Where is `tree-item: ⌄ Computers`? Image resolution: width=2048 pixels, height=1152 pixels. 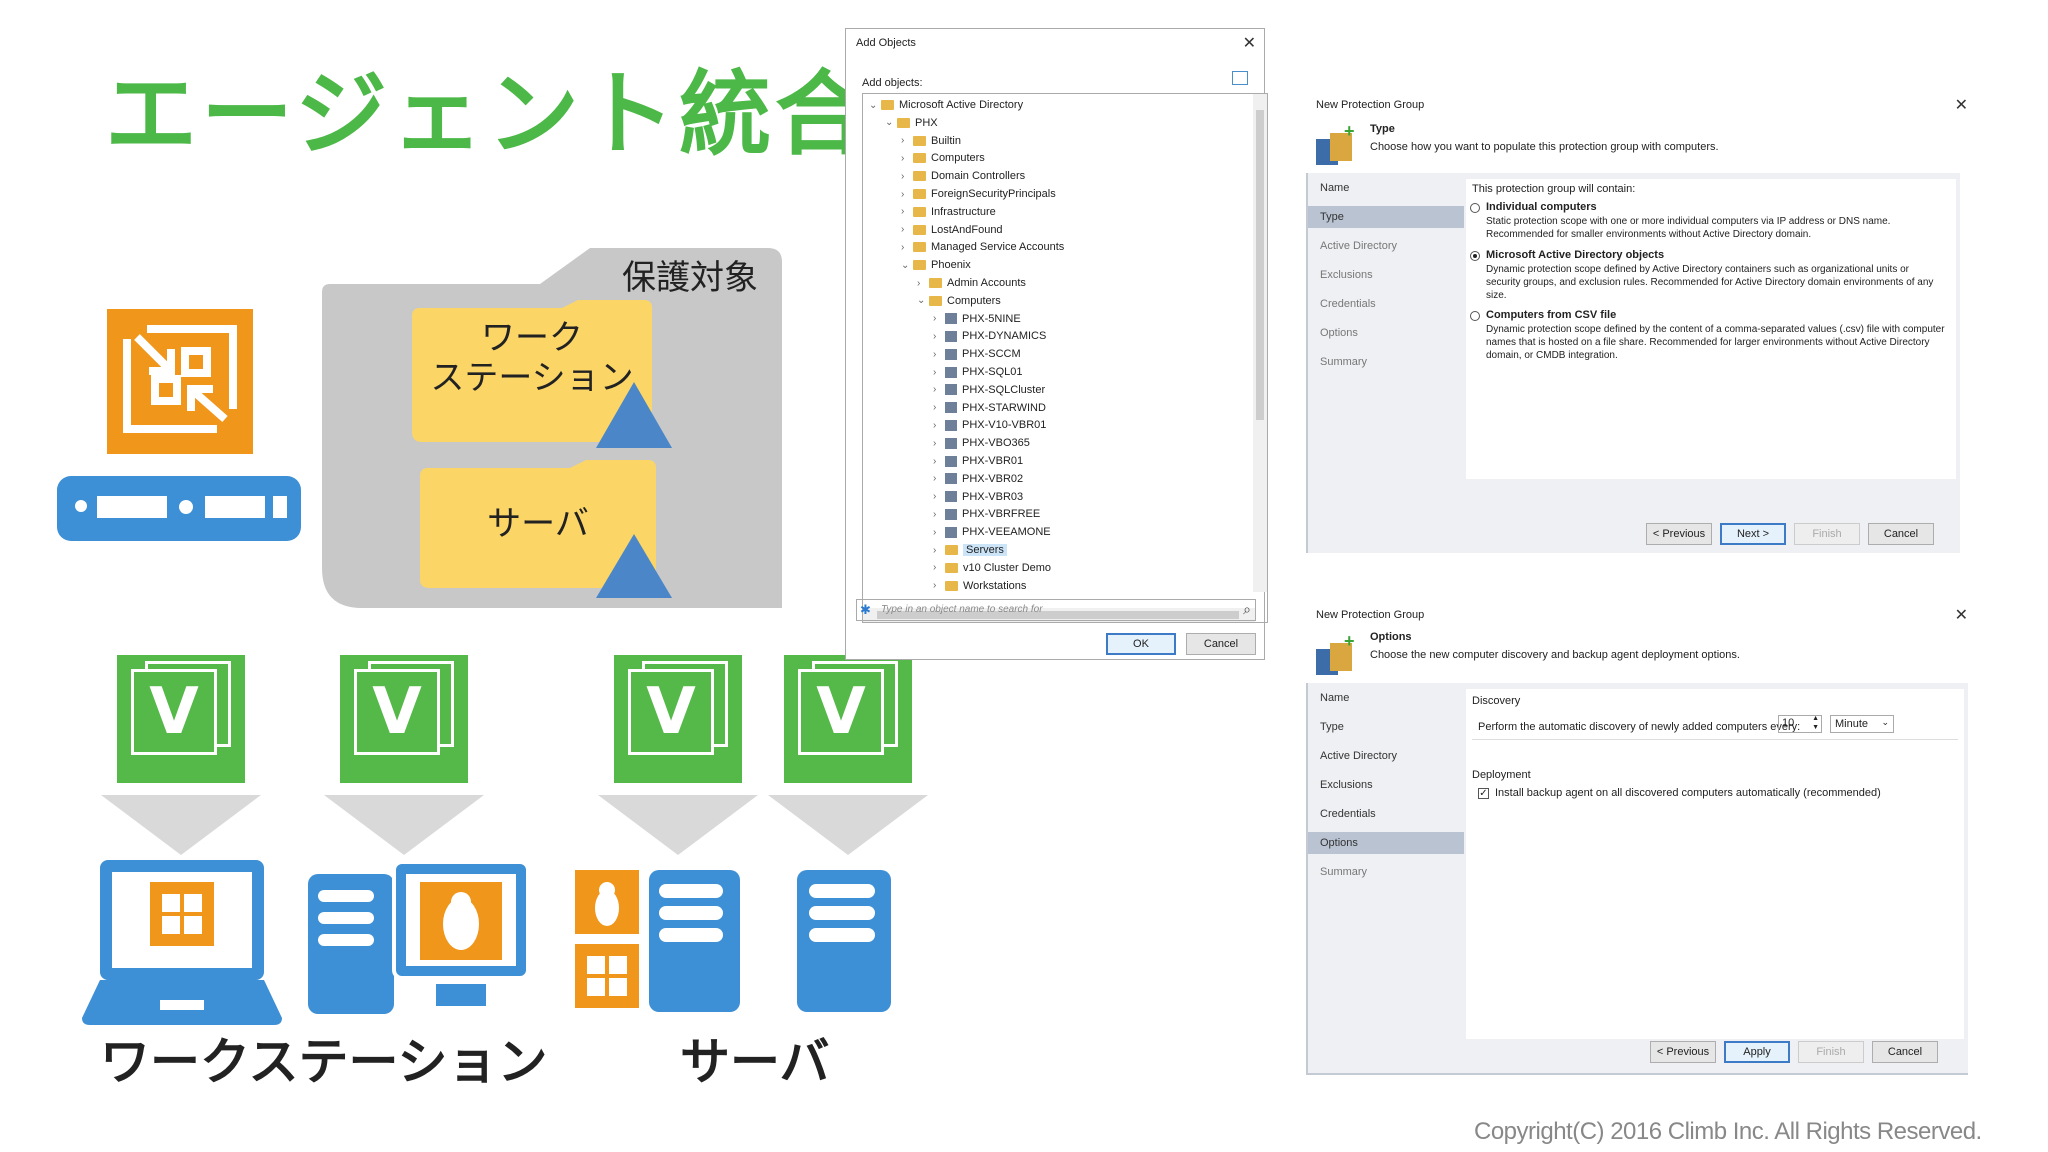
tree-item: ⌄ Computers is located at coordinates (935, 301).